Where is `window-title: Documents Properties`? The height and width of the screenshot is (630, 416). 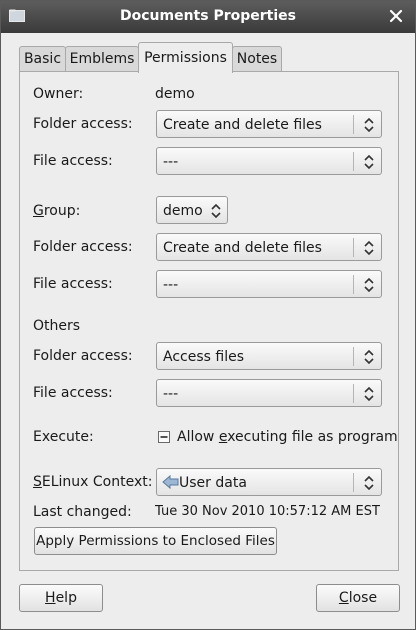 window-title: Documents Properties is located at coordinates (208, 16).